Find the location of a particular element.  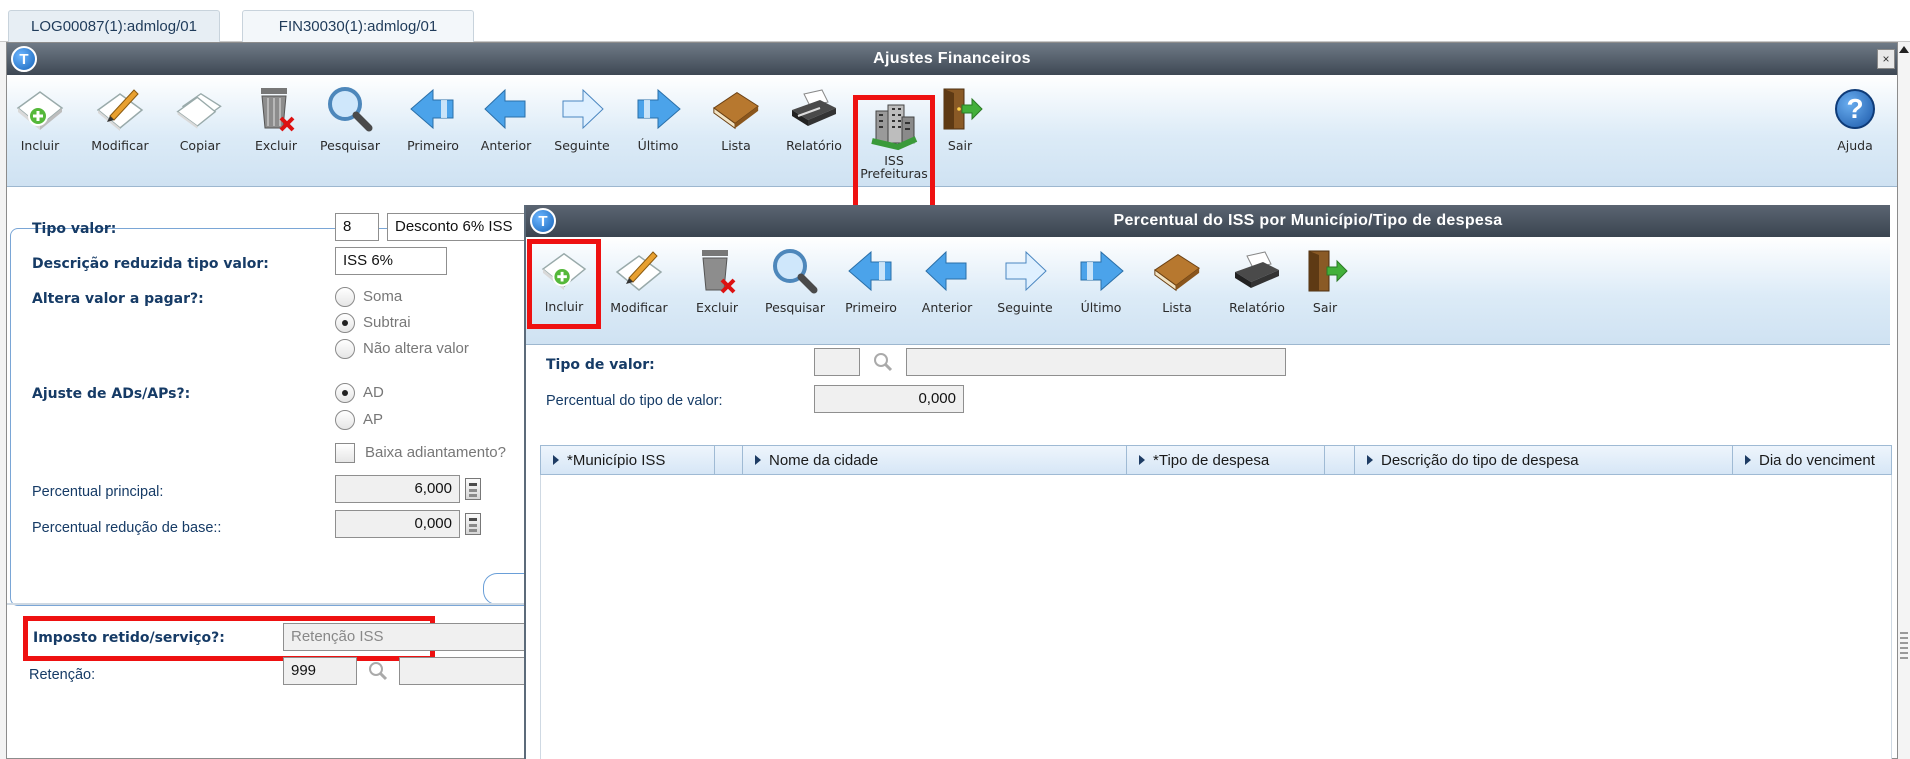

iss-buildings-icon is located at coordinates (894, 126).